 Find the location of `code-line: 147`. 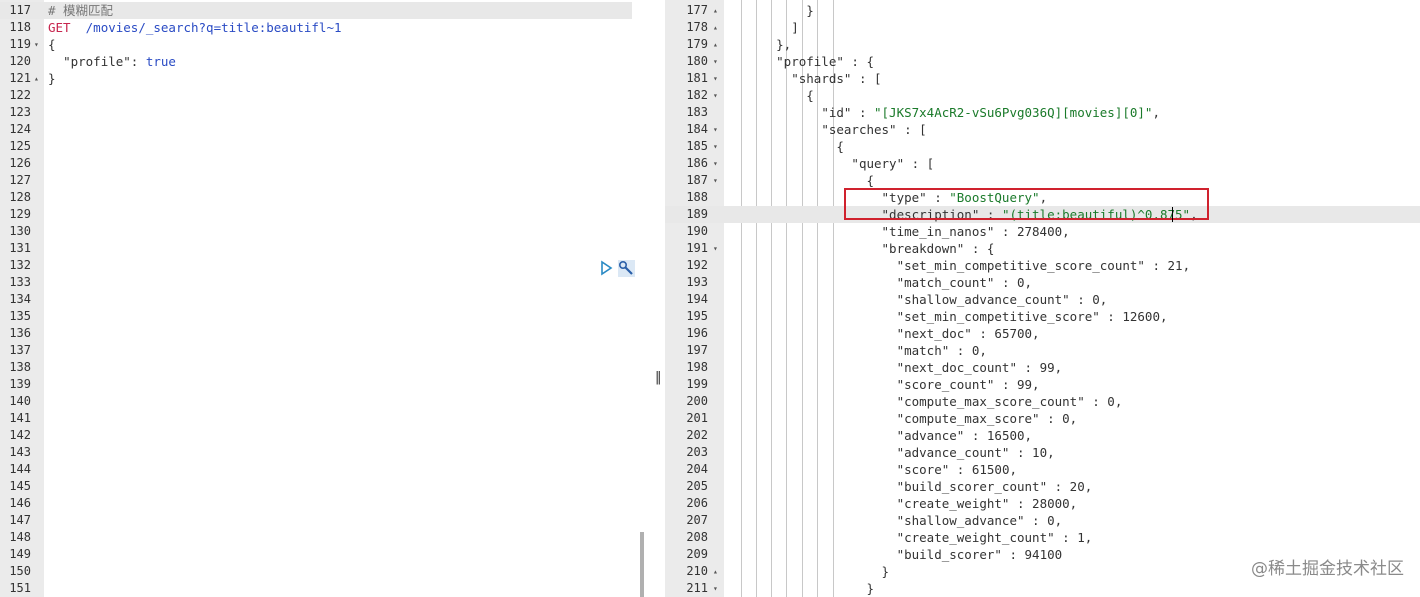

code-line: 147 is located at coordinates (323, 520).